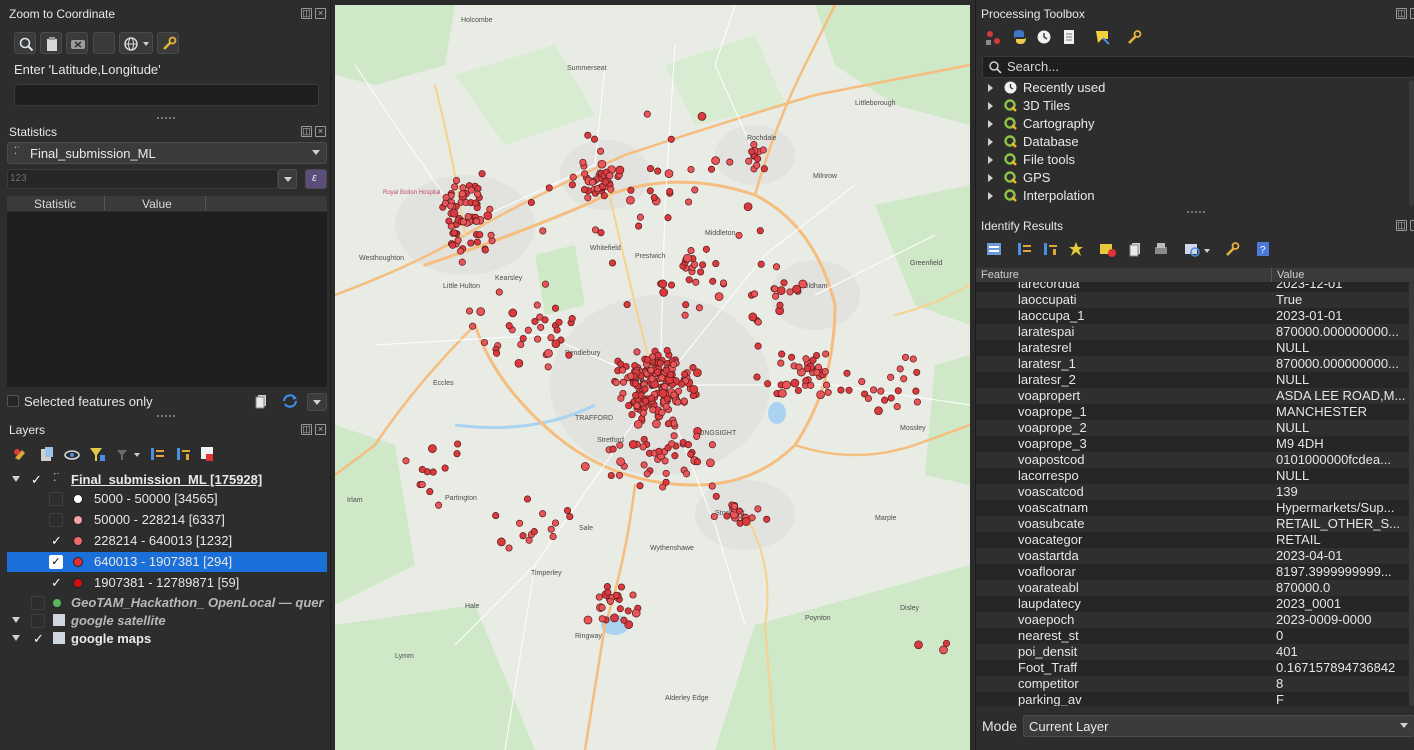 The width and height of the screenshot is (1414, 750). I want to click on table-row: voaepoch 2023-0009-0000, so click(1195, 620).